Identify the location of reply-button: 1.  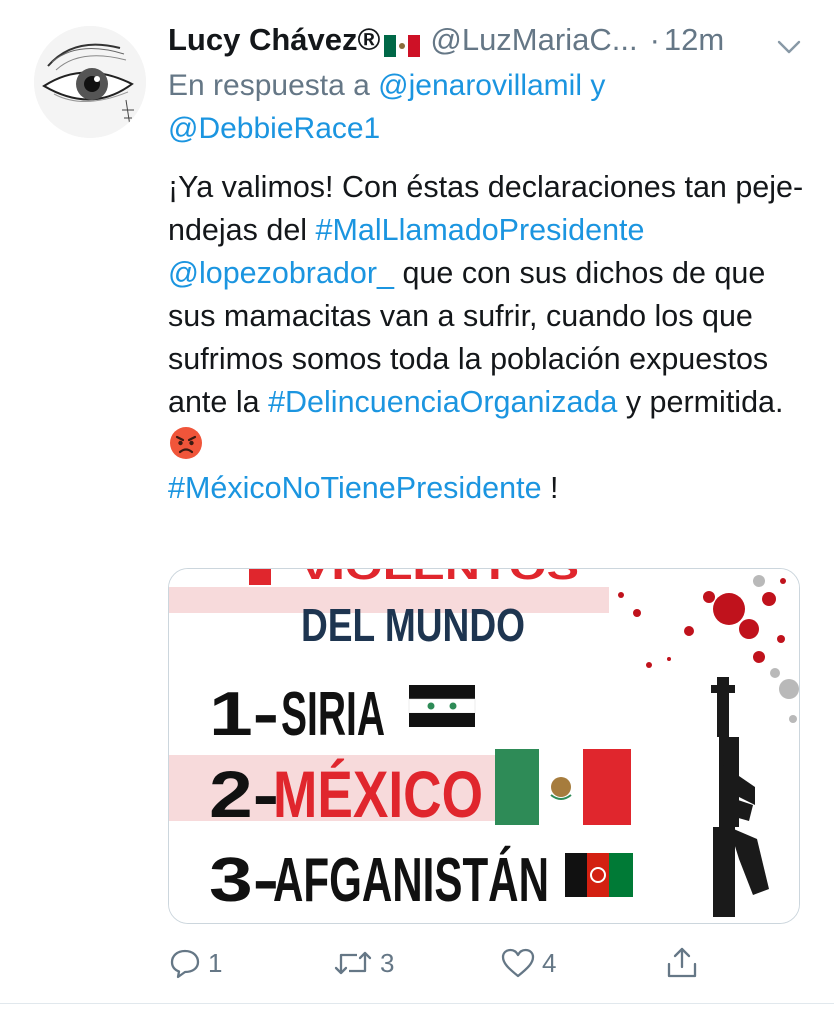
(195, 963).